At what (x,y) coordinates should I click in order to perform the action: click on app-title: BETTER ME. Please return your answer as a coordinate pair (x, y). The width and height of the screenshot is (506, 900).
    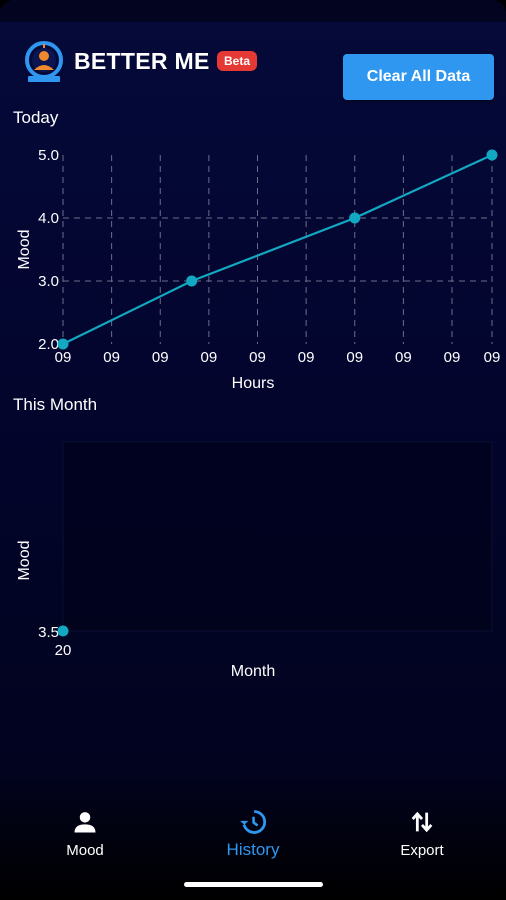
    Looking at the image, I should click on (142, 61).